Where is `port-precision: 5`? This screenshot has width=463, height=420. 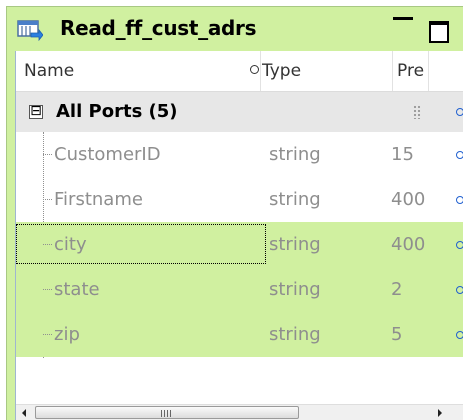
port-precision: 5 is located at coordinates (397, 334).